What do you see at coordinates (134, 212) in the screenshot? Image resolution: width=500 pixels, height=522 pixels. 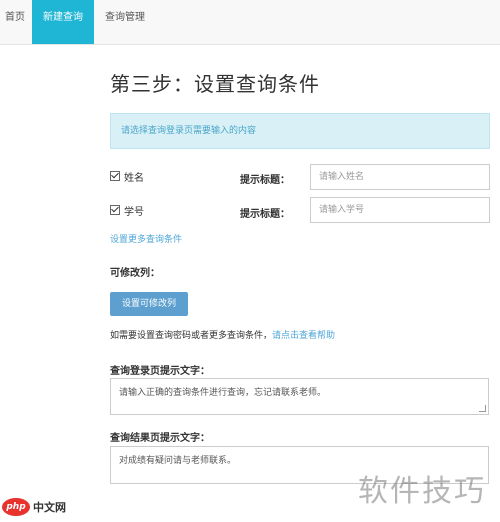 I see `student-id-checkbox-label: 学号` at bounding box center [134, 212].